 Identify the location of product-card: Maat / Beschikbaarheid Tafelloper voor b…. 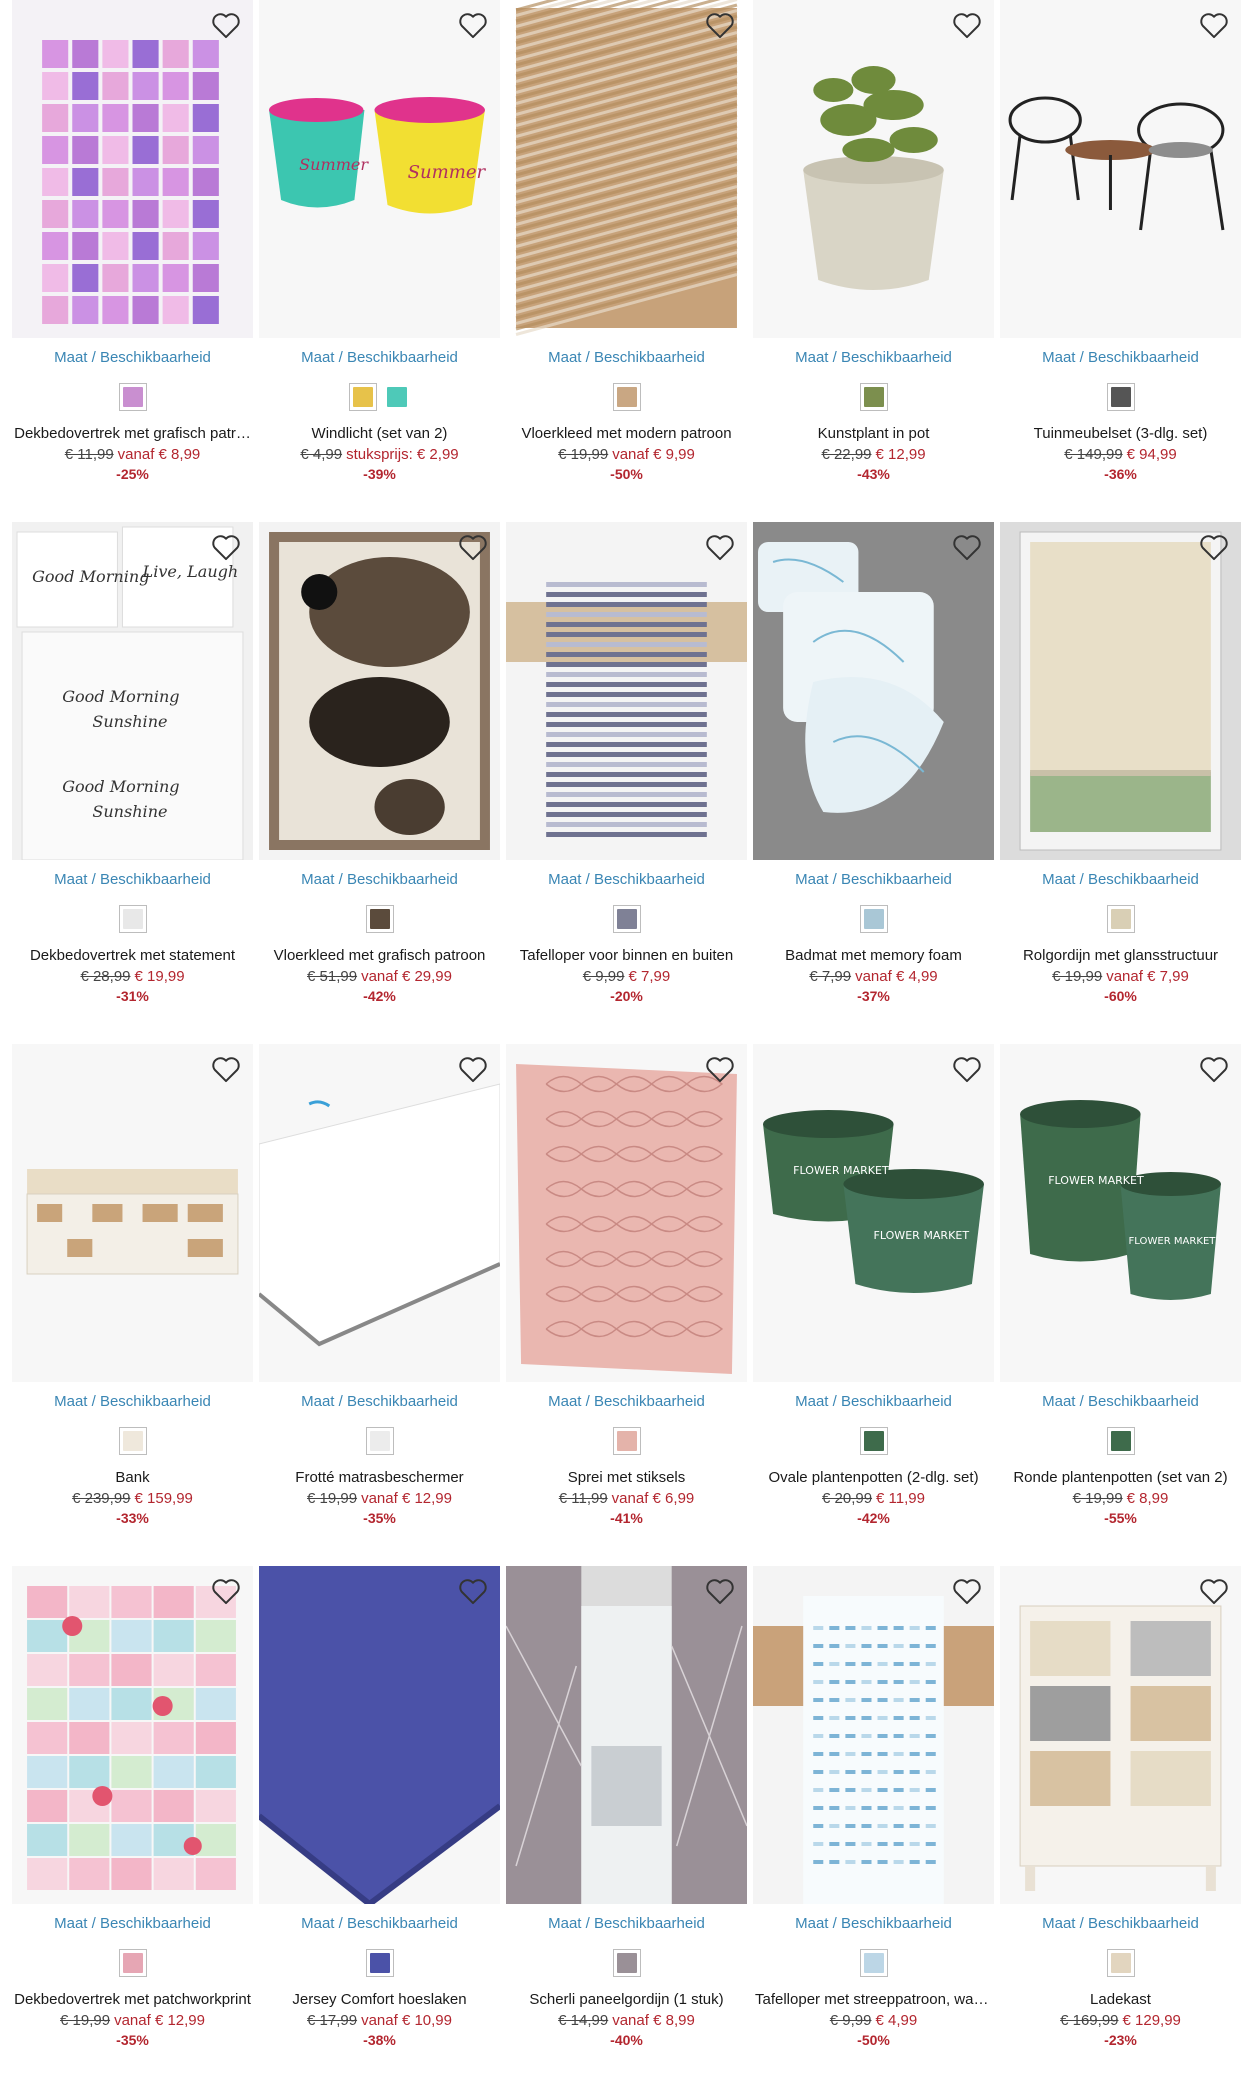
(626, 772).